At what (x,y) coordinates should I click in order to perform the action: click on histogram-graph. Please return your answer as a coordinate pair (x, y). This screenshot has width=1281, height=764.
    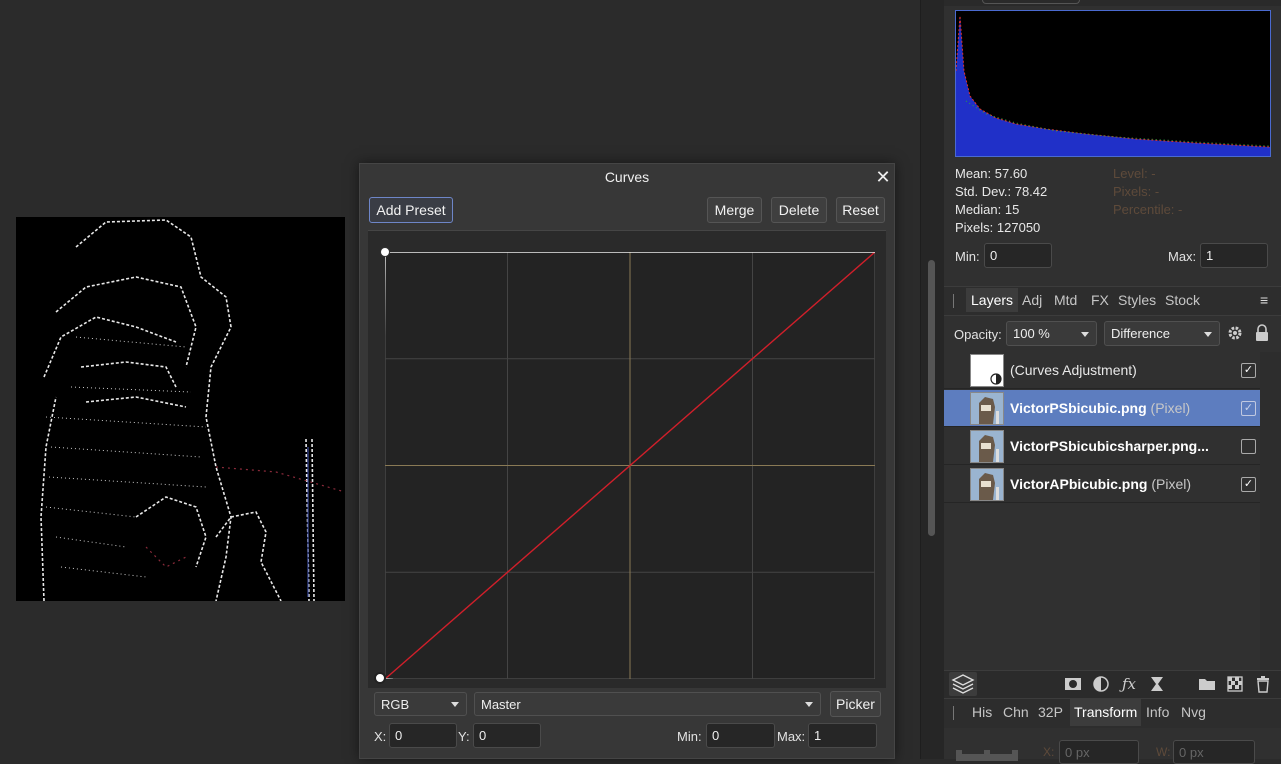
    Looking at the image, I should click on (1113, 83).